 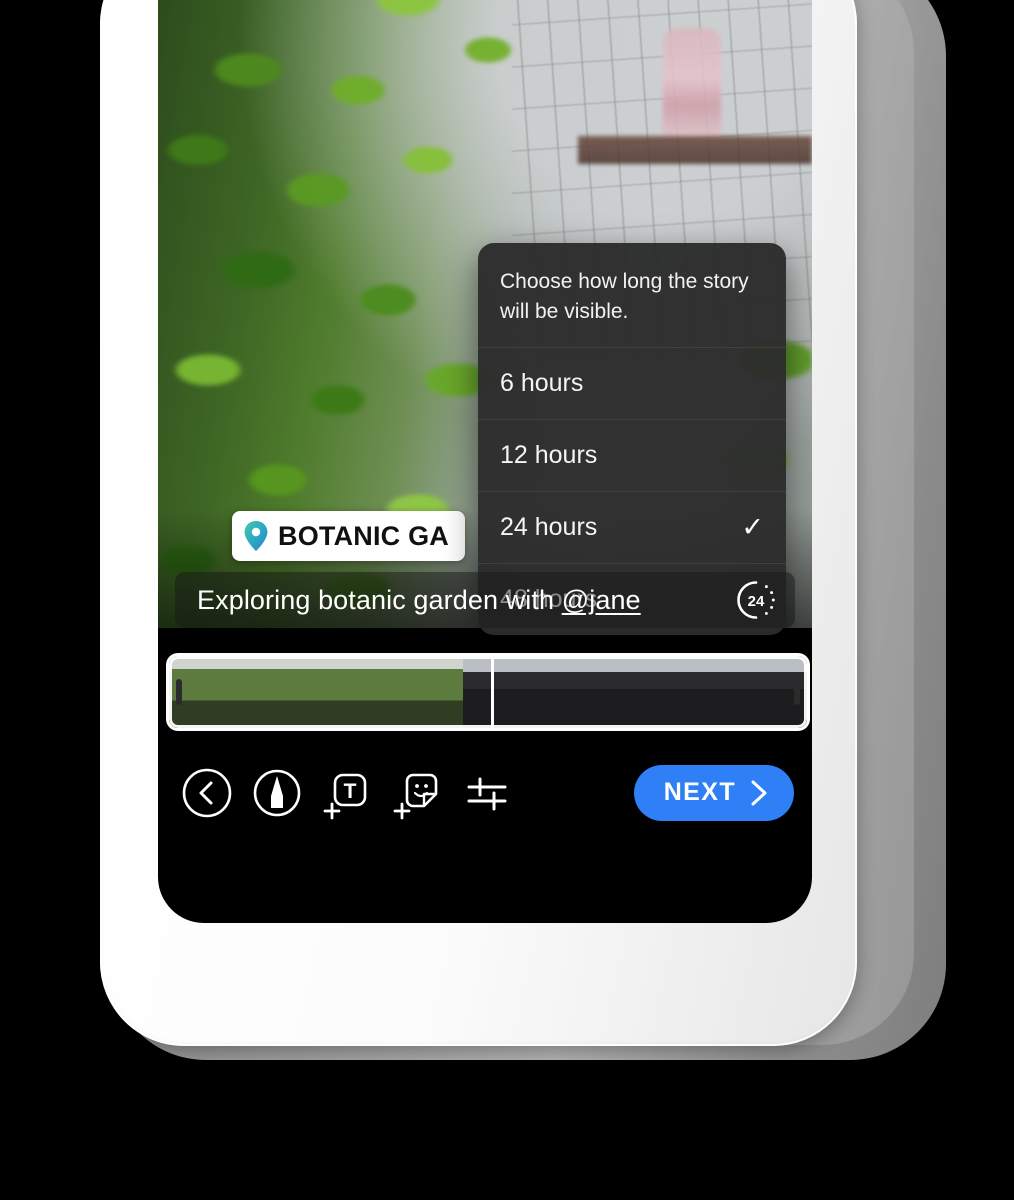 I want to click on location-sticker-label: BOTANIC GA, so click(x=363, y=535).